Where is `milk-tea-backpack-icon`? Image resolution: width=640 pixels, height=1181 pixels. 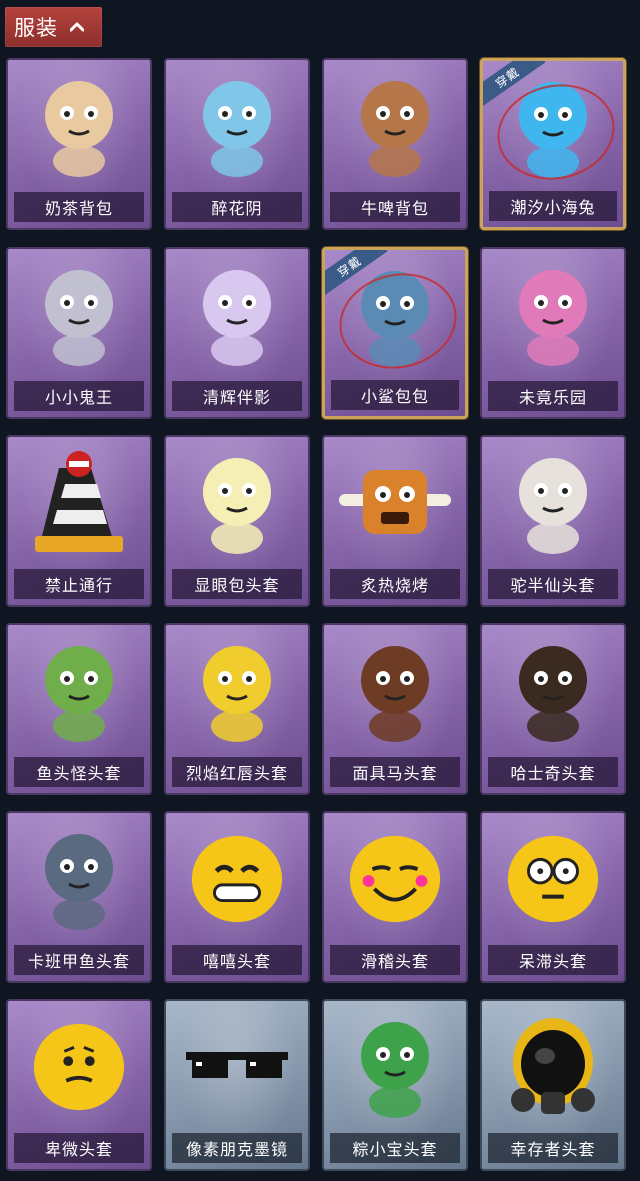 milk-tea-backpack-icon is located at coordinates (79, 126).